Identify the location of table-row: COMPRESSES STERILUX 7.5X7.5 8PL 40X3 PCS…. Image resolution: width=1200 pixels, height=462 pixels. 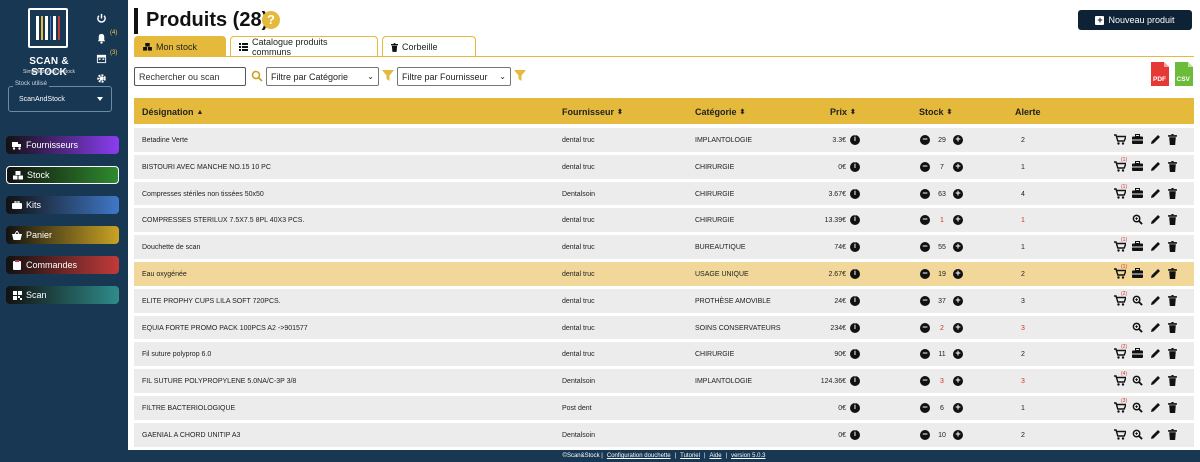
(664, 222).